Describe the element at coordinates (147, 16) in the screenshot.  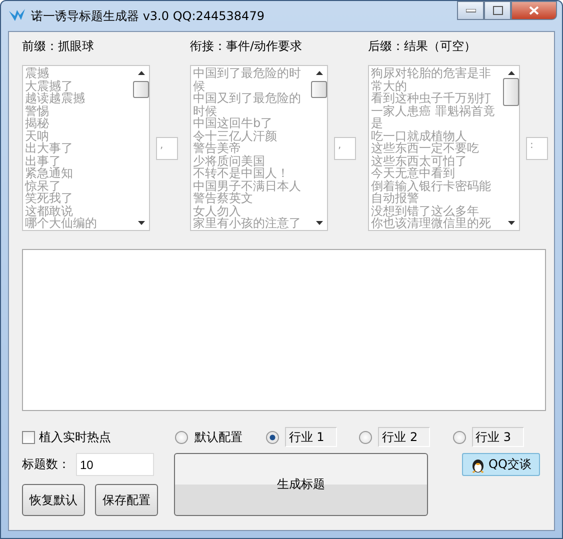
I see `window-title: 诺一诱导标题生成器 v3.0 QQ:244538479` at that location.